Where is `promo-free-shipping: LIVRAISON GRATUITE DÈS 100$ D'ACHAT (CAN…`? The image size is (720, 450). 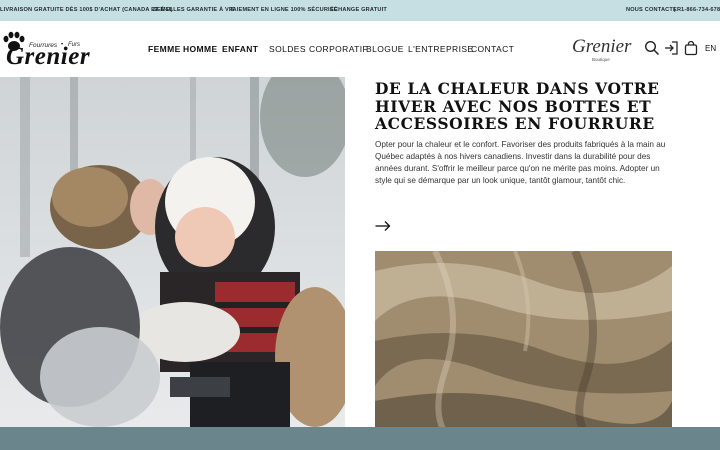 promo-free-shipping: LIVRAISON GRATUITE DÈS 100$ D'ACHAT (CAN… is located at coordinates (86, 10).